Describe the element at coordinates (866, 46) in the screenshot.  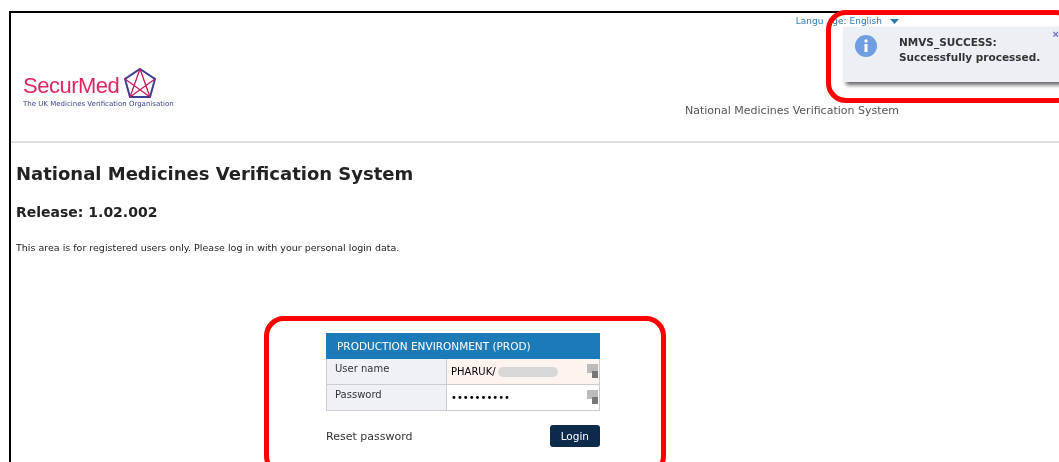
I see `info-icon` at that location.